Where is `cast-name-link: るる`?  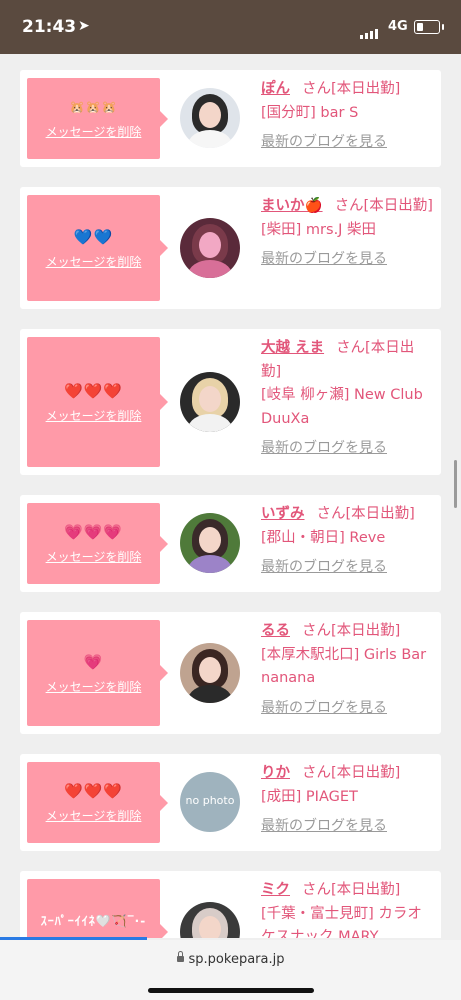
cast-name-link: るる is located at coordinates (275, 631).